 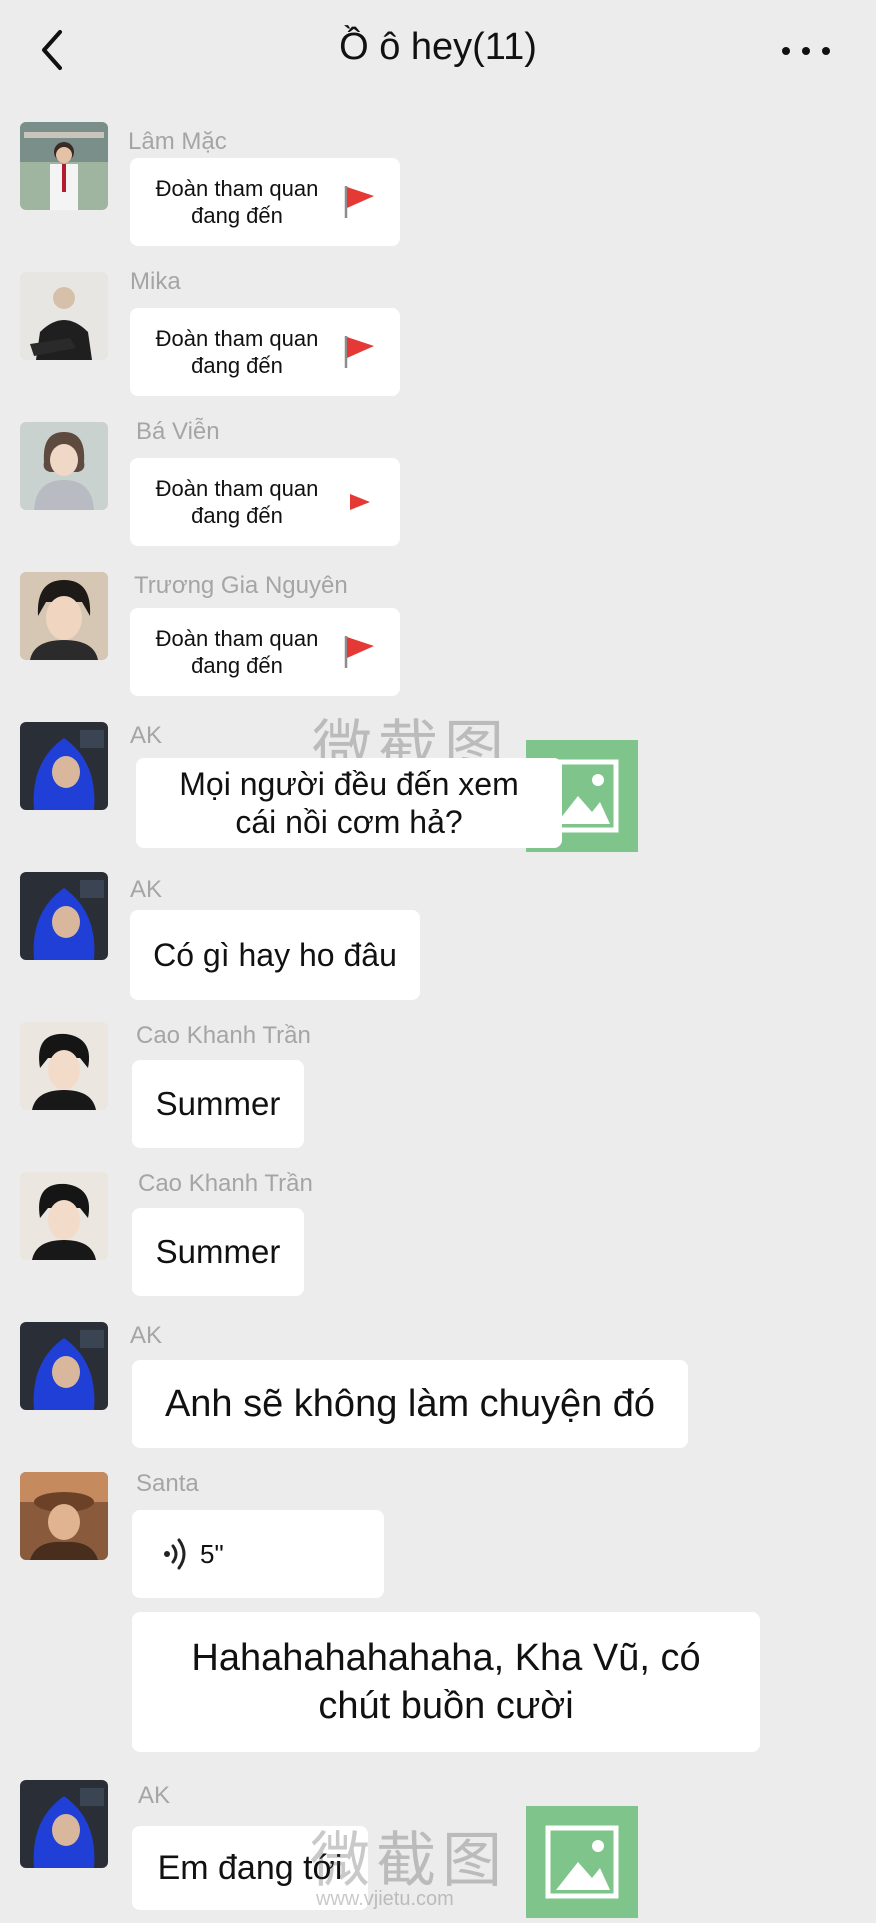 What do you see at coordinates (385, 1899) in the screenshot?
I see `watermark-url: www.vjietu.com` at bounding box center [385, 1899].